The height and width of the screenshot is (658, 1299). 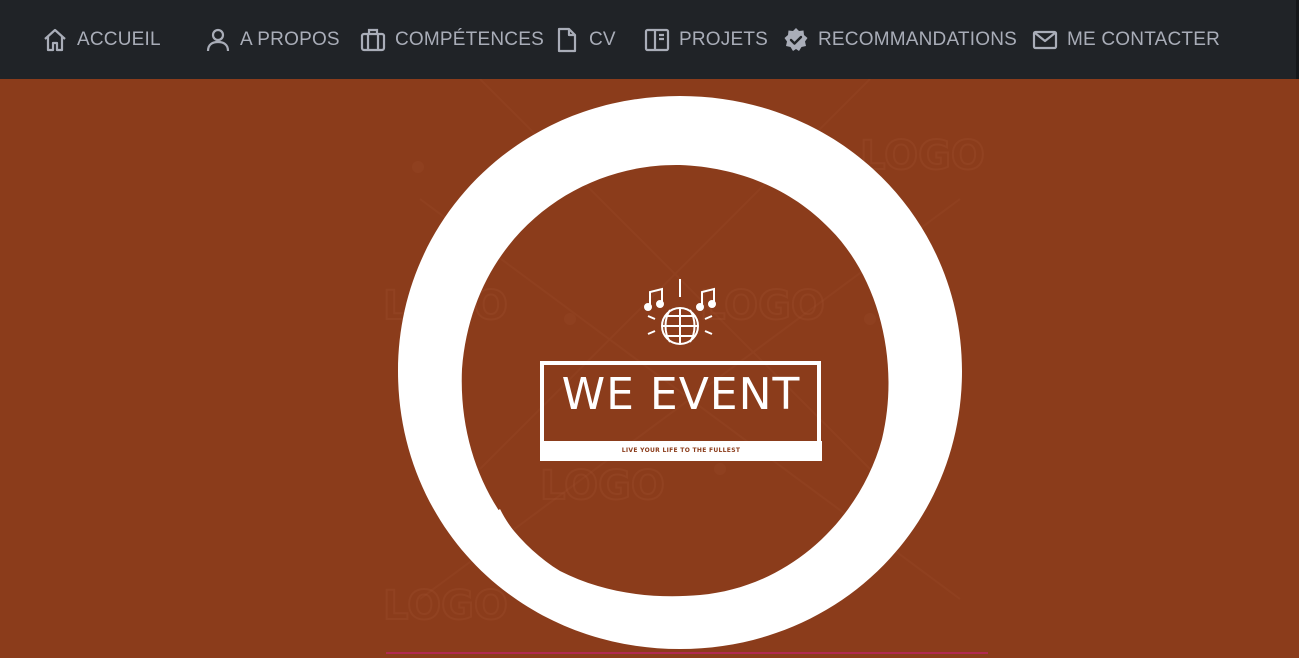 What do you see at coordinates (373, 40) in the screenshot?
I see `briefcase-icon` at bounding box center [373, 40].